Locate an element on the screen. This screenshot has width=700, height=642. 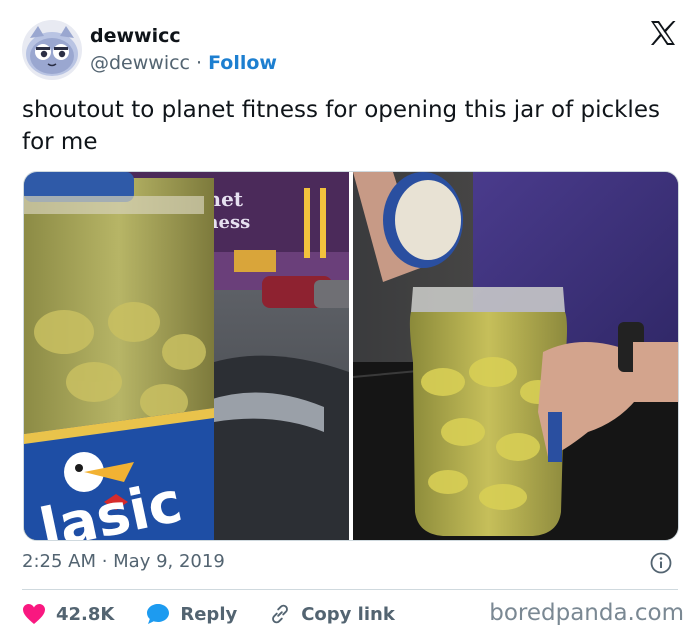
like-button: 42.8K is located at coordinates (68, 614).